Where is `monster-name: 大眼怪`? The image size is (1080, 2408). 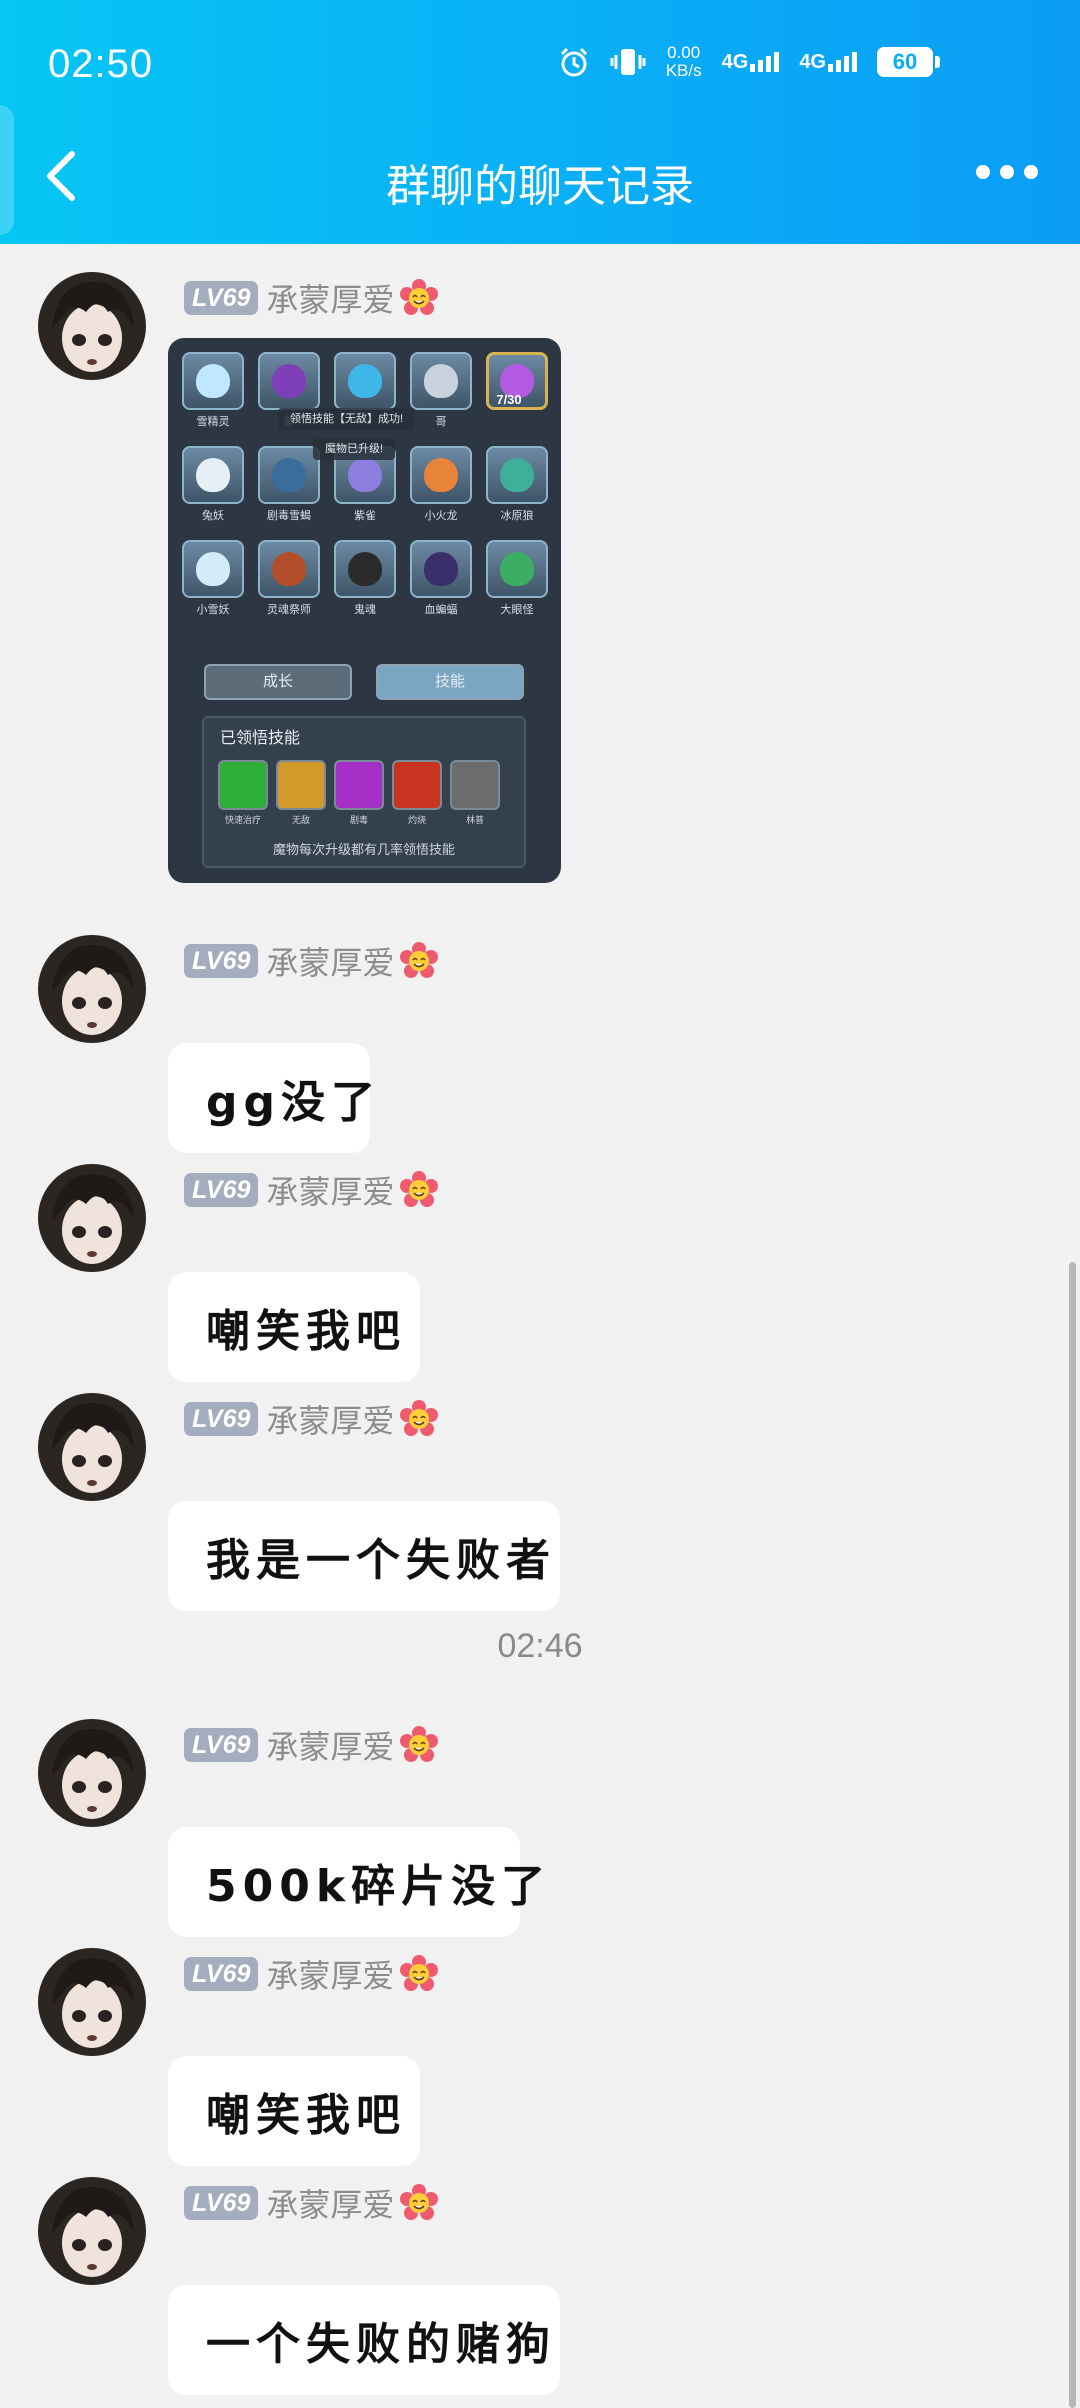 monster-name: 大眼怪 is located at coordinates (517, 610).